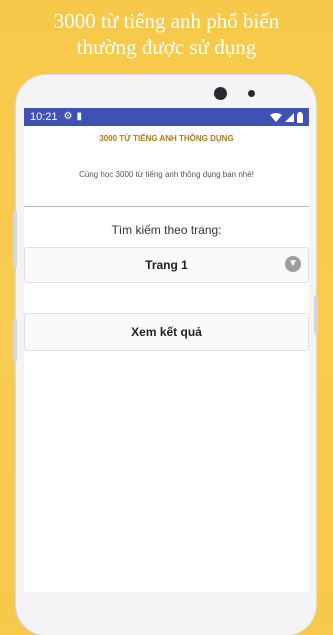  I want to click on signal-icon, so click(289, 117).